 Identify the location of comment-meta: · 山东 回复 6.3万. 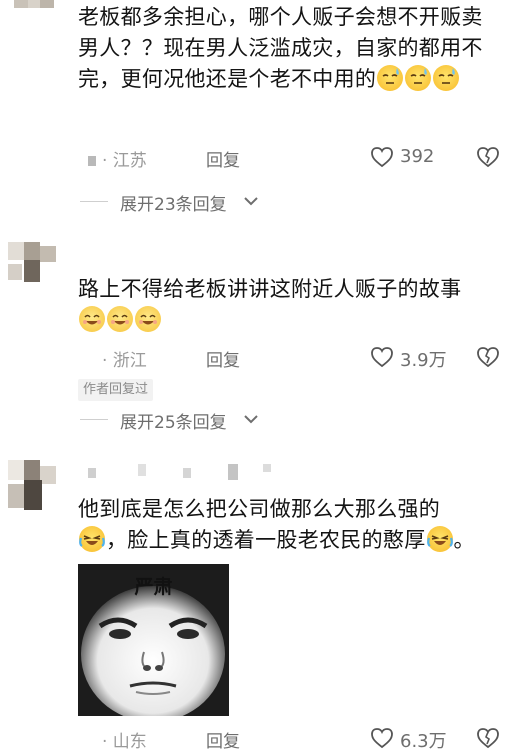
(295, 740).